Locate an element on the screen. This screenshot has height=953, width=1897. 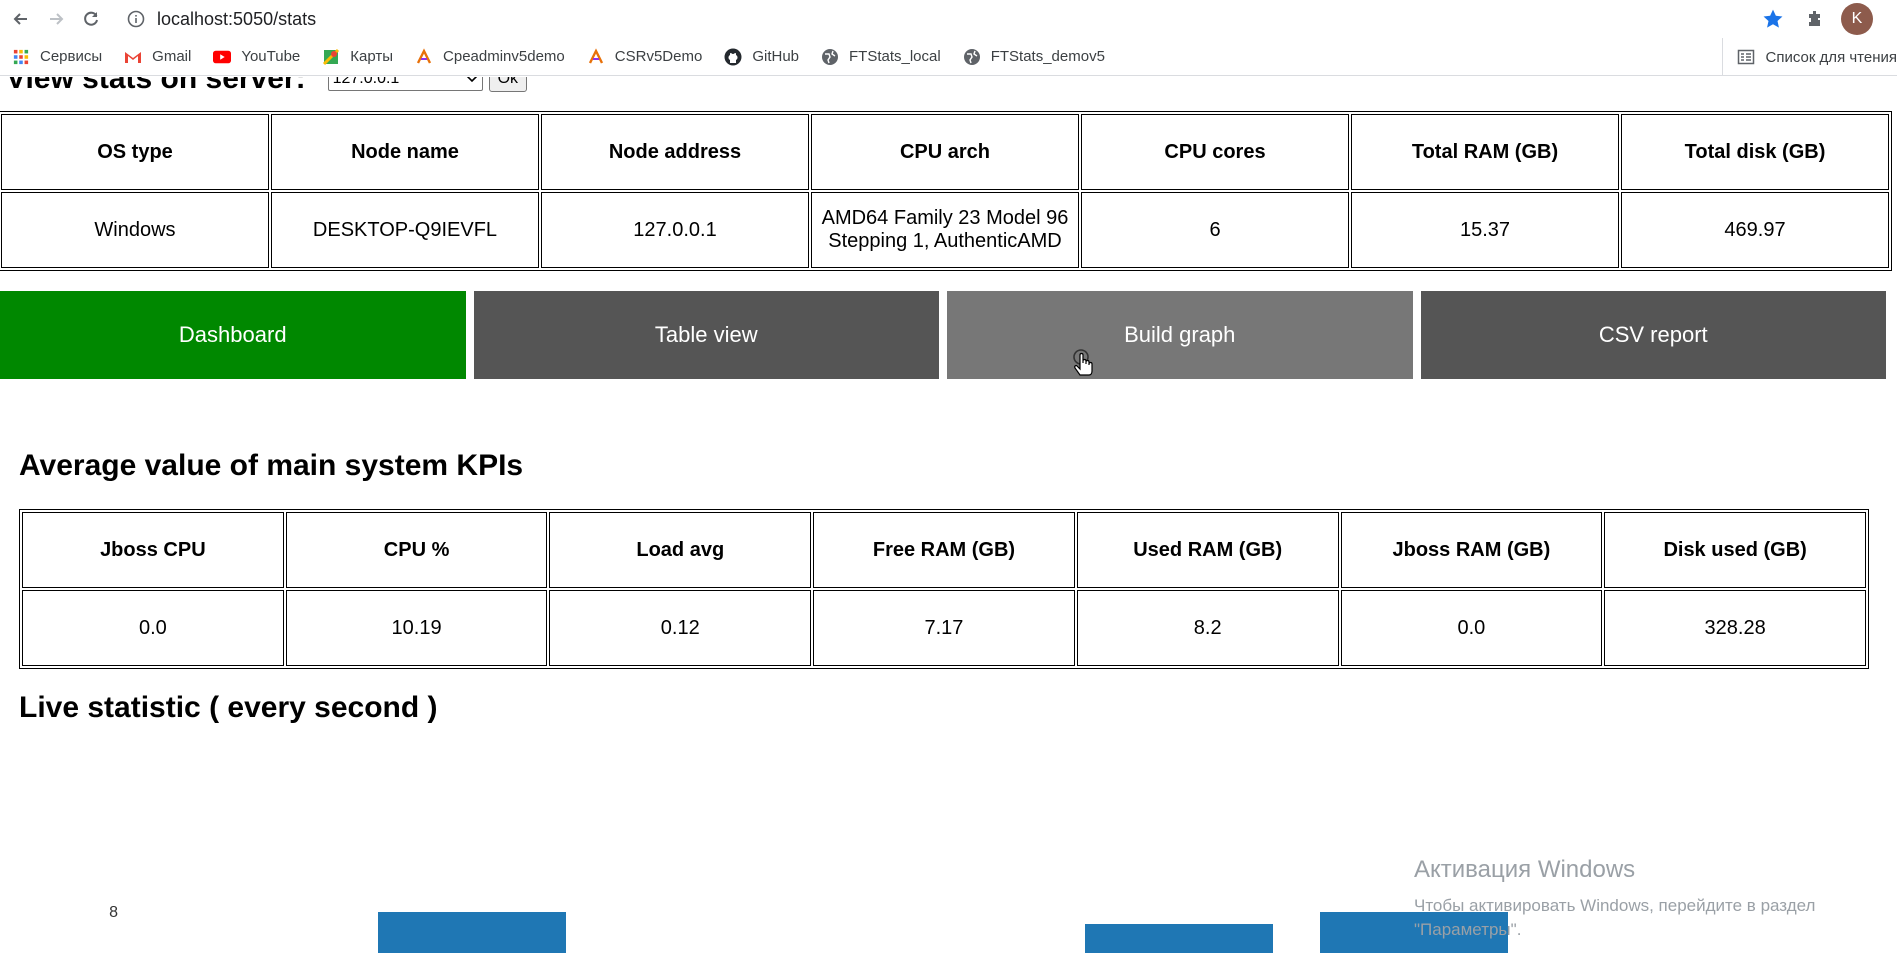
table-header-cell: Free RAM (GB) is located at coordinates (944, 550).